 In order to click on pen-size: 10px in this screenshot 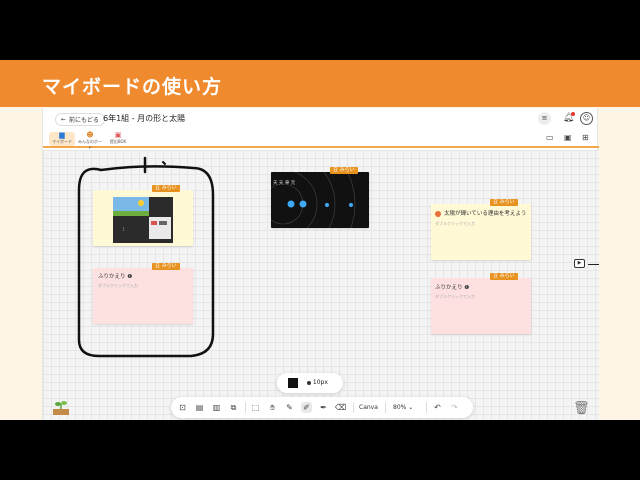, I will do `click(317, 382)`.